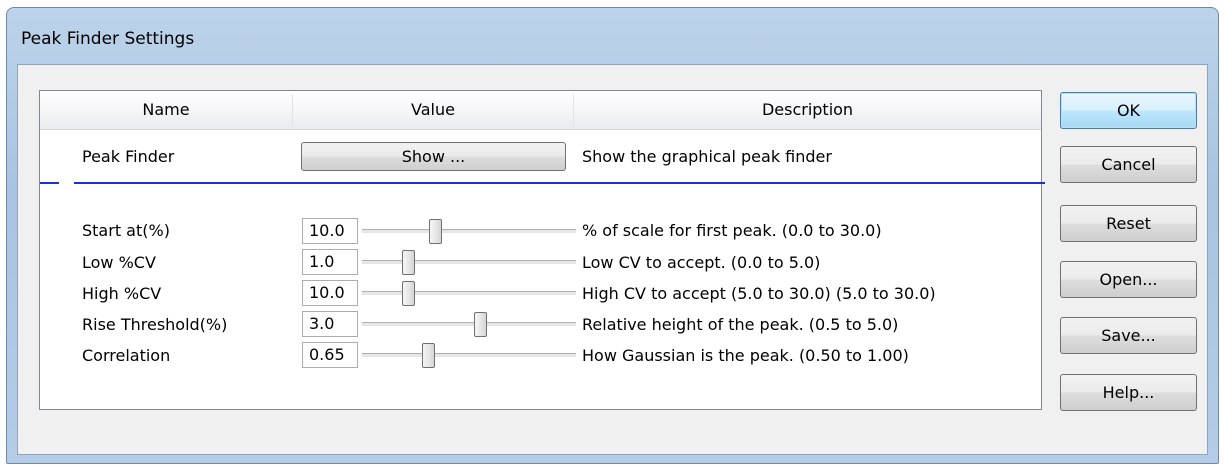  I want to click on correlation-slider-track, so click(469, 355).